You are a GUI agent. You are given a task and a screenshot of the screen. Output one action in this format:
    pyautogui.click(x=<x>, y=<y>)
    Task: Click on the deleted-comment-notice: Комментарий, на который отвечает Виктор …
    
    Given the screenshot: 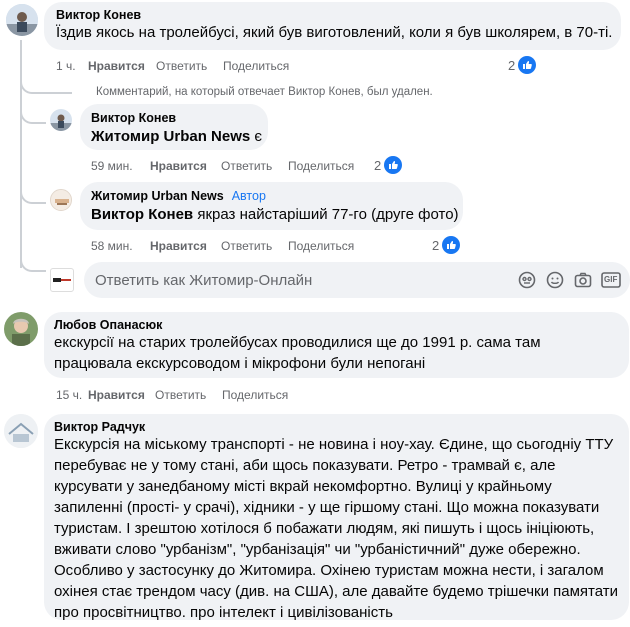 What is the action you would take?
    pyautogui.click(x=264, y=92)
    